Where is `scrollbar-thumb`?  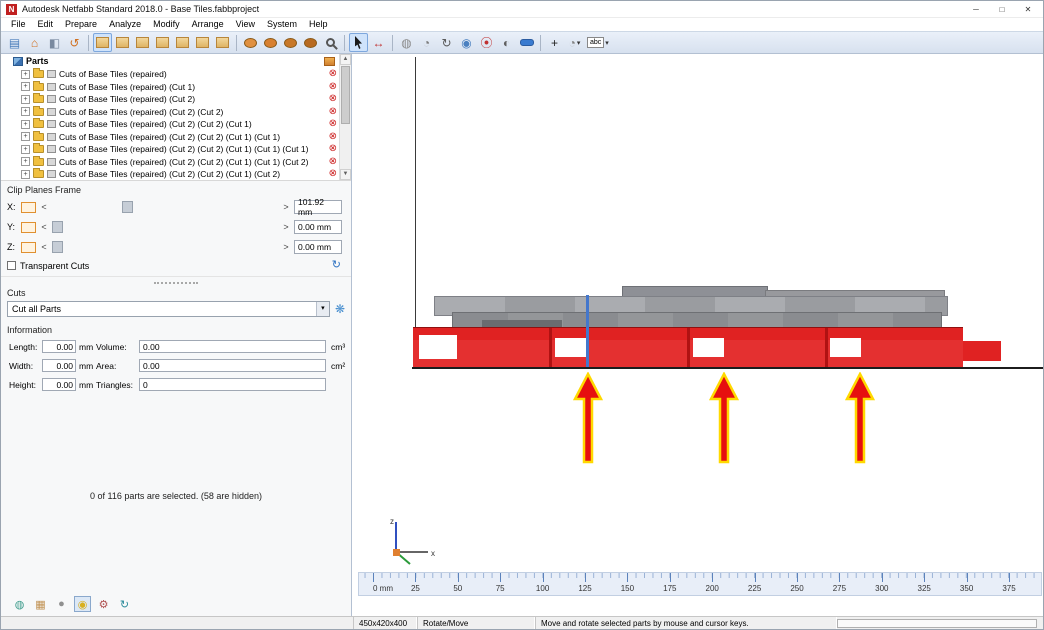
scrollbar-thumb is located at coordinates (345, 95).